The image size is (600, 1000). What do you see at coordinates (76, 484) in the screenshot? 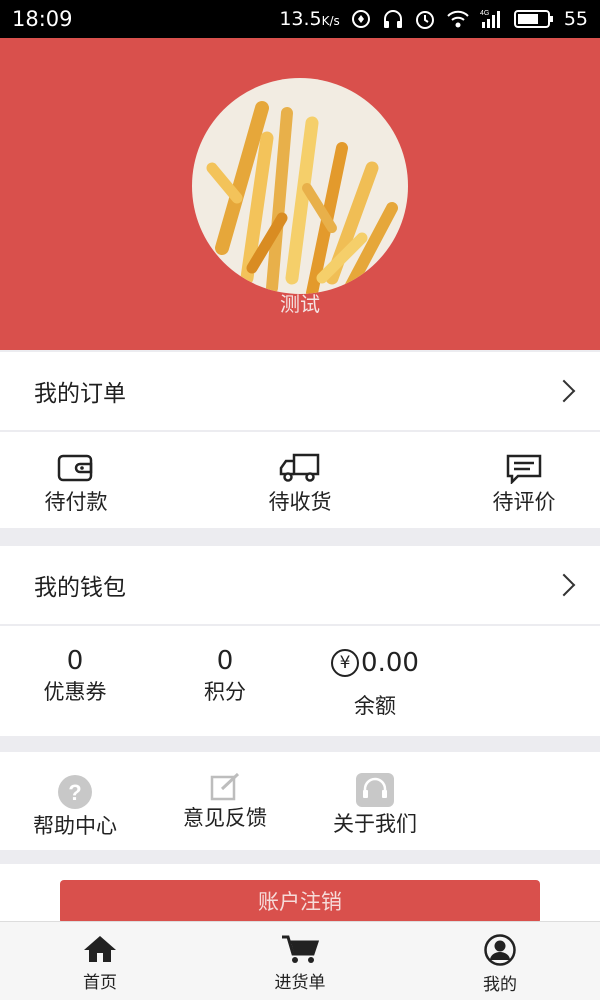
I see `pending-payment-item: 待付款` at bounding box center [76, 484].